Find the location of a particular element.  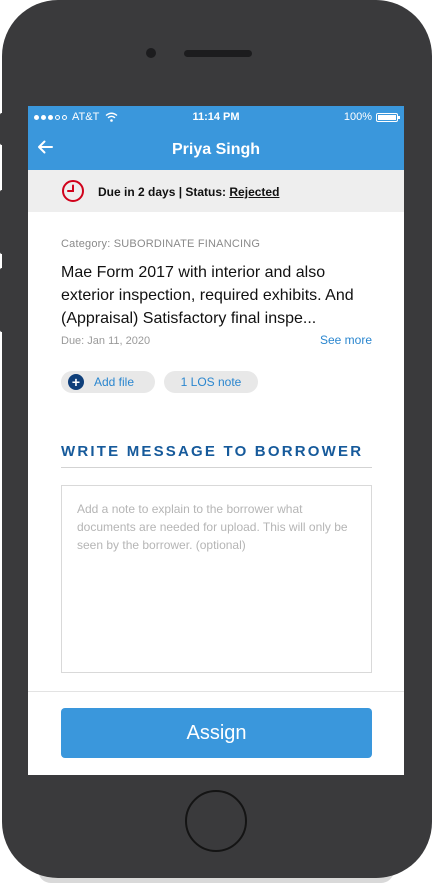

volume-up-button is located at coordinates (2, 222).